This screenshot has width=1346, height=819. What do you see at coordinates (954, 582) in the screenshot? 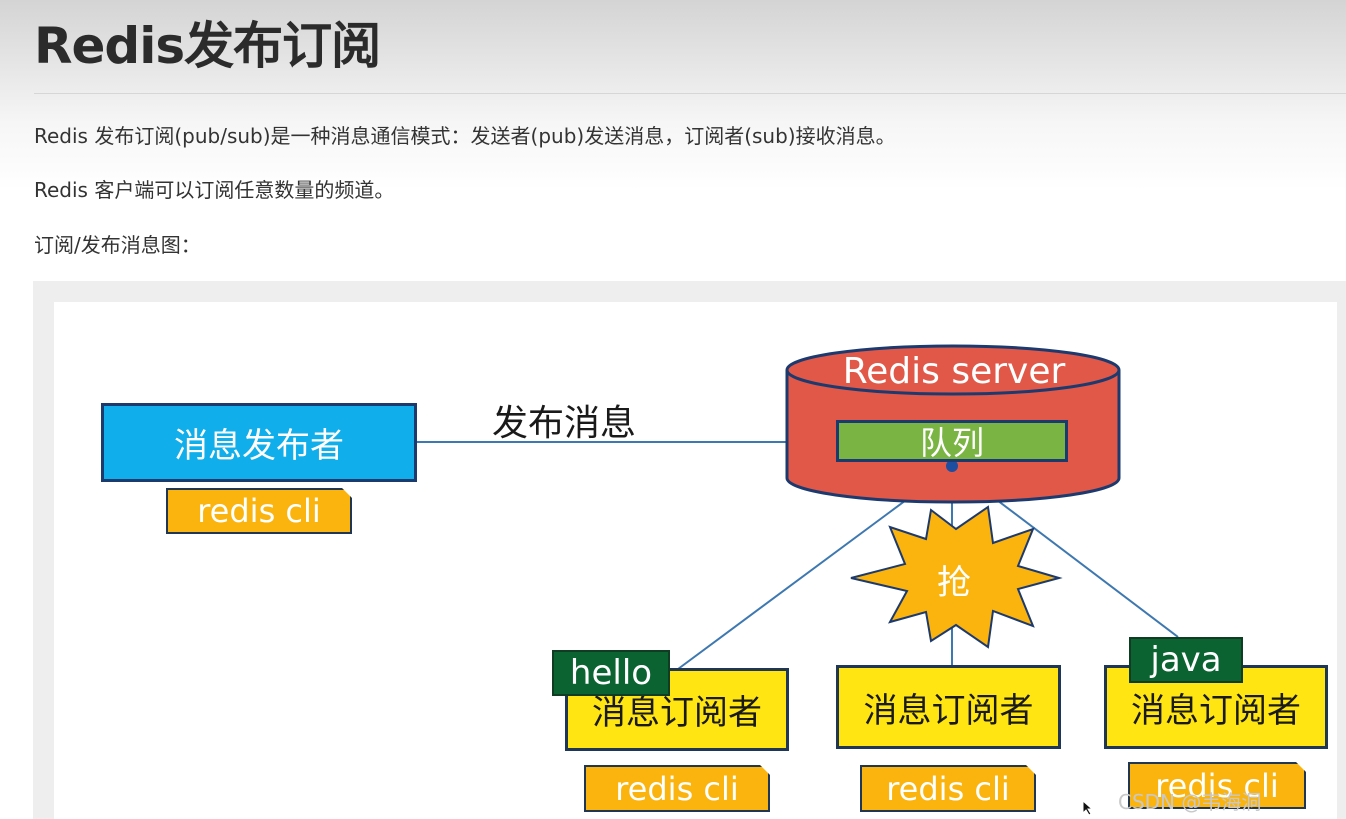
I see `grab-label: 抢` at bounding box center [954, 582].